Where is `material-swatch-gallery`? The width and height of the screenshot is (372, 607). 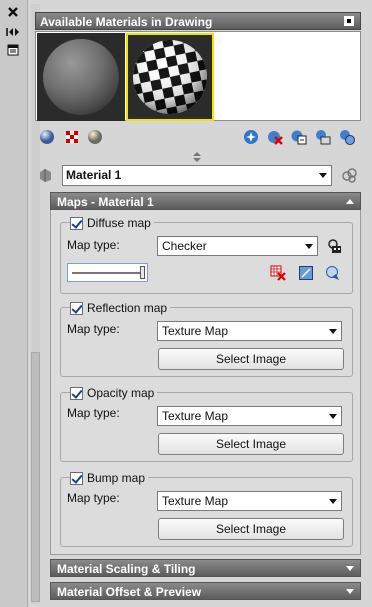 material-swatch-gallery is located at coordinates (198, 76).